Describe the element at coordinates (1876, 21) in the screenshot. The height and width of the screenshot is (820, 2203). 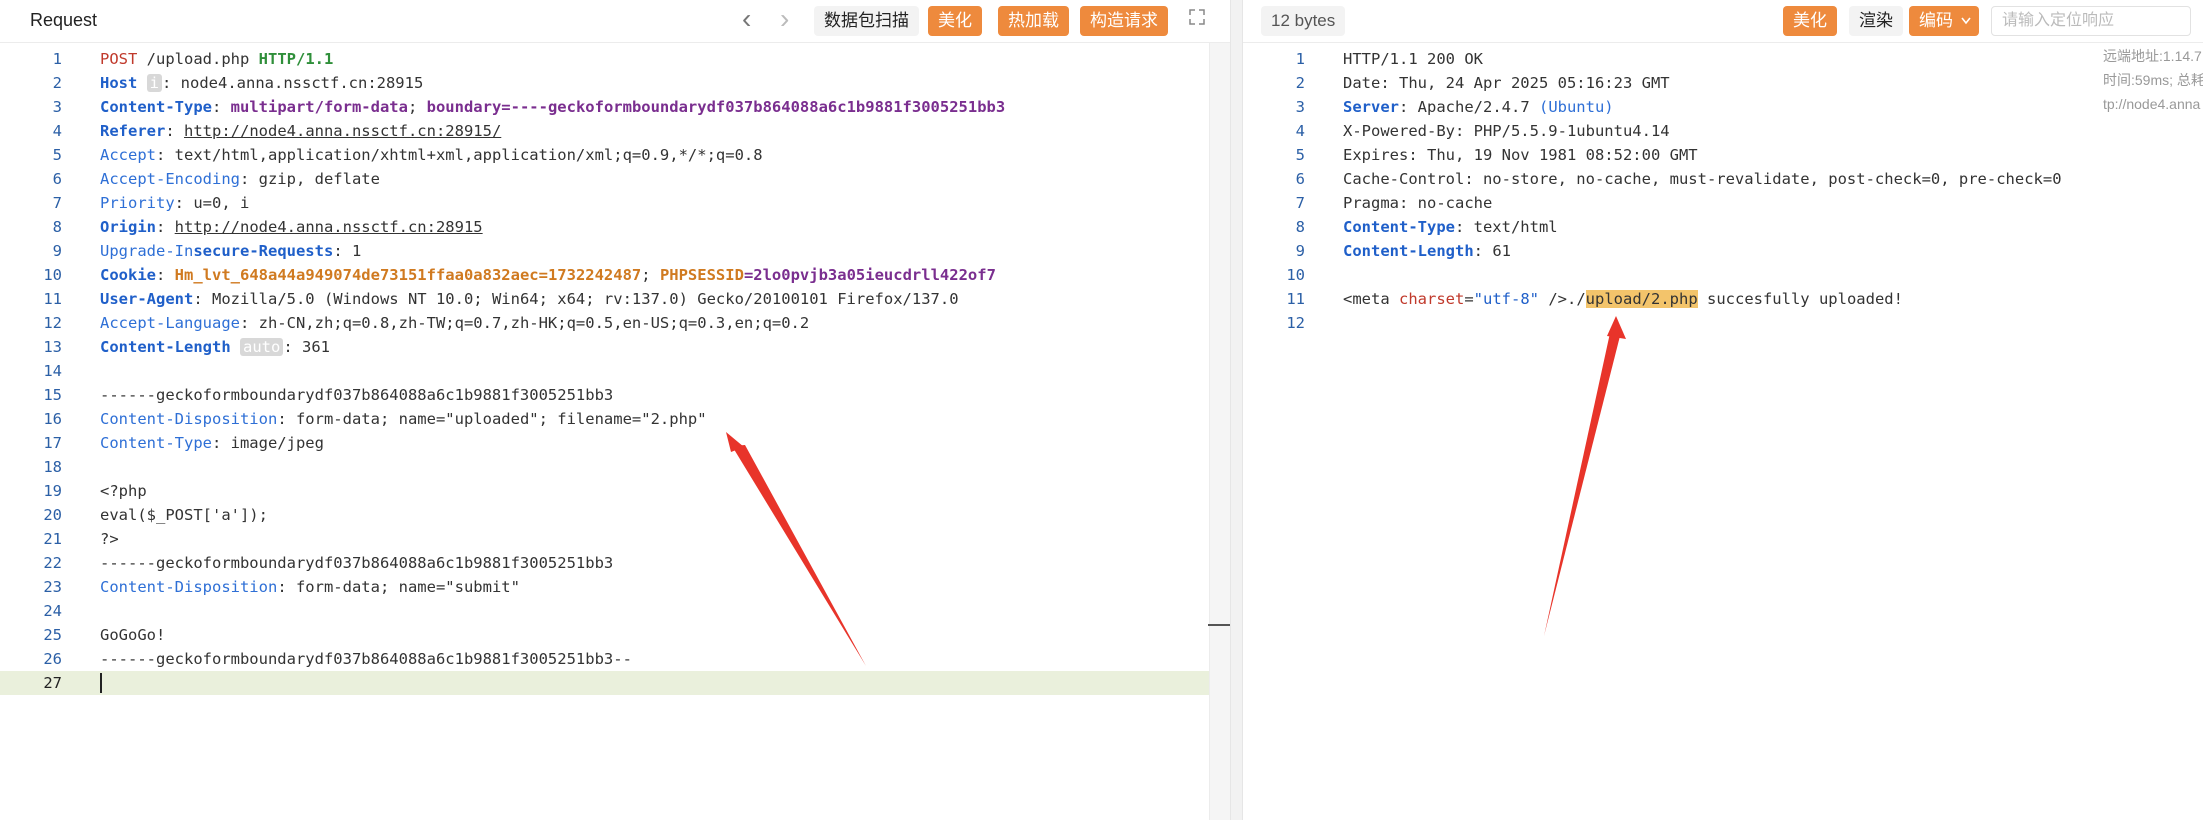
I see `render-button: 渲染` at that location.